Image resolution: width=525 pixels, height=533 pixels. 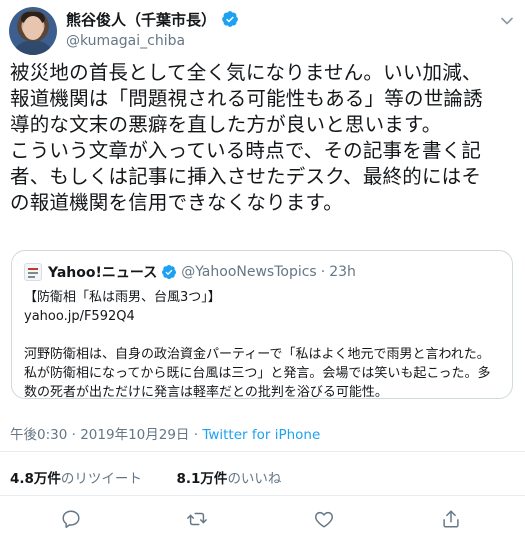 What do you see at coordinates (342, 272) in the screenshot?
I see `quoted-timestamp: 23h` at bounding box center [342, 272].